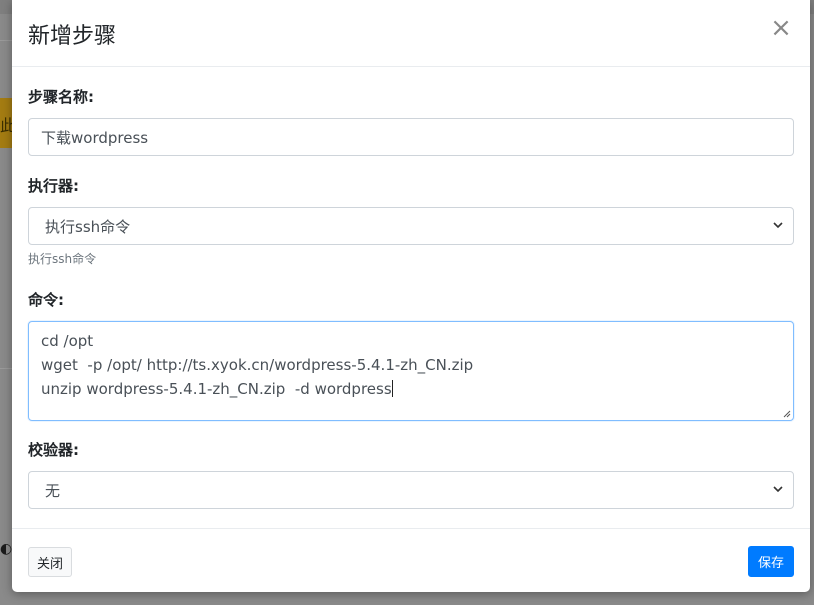 This screenshot has width=814, height=605. Describe the element at coordinates (46, 300) in the screenshot. I see `command-label: 命令:` at that location.